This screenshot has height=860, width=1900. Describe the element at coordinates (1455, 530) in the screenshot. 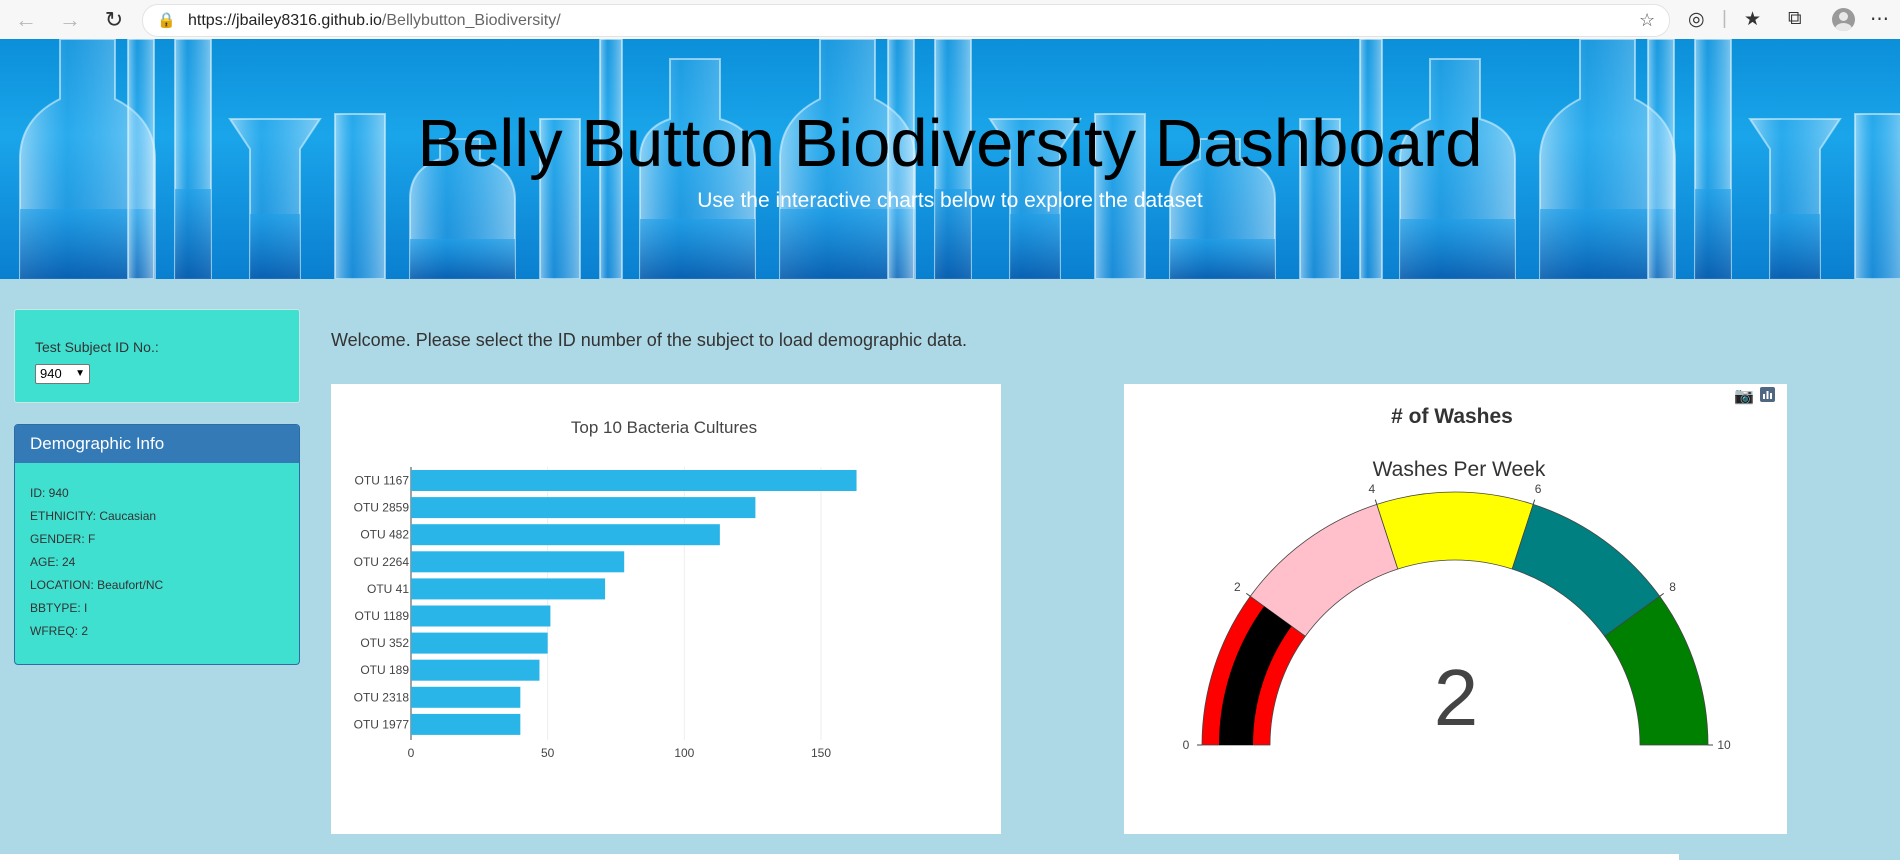

I see `gauge-step` at that location.